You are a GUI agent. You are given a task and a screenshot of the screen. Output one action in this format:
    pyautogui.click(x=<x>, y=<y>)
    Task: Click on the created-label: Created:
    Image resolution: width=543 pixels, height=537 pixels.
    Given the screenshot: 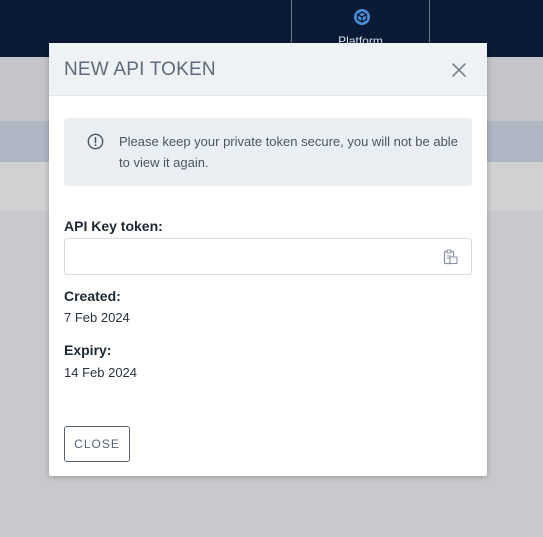 What is the action you would take?
    pyautogui.click(x=92, y=296)
    